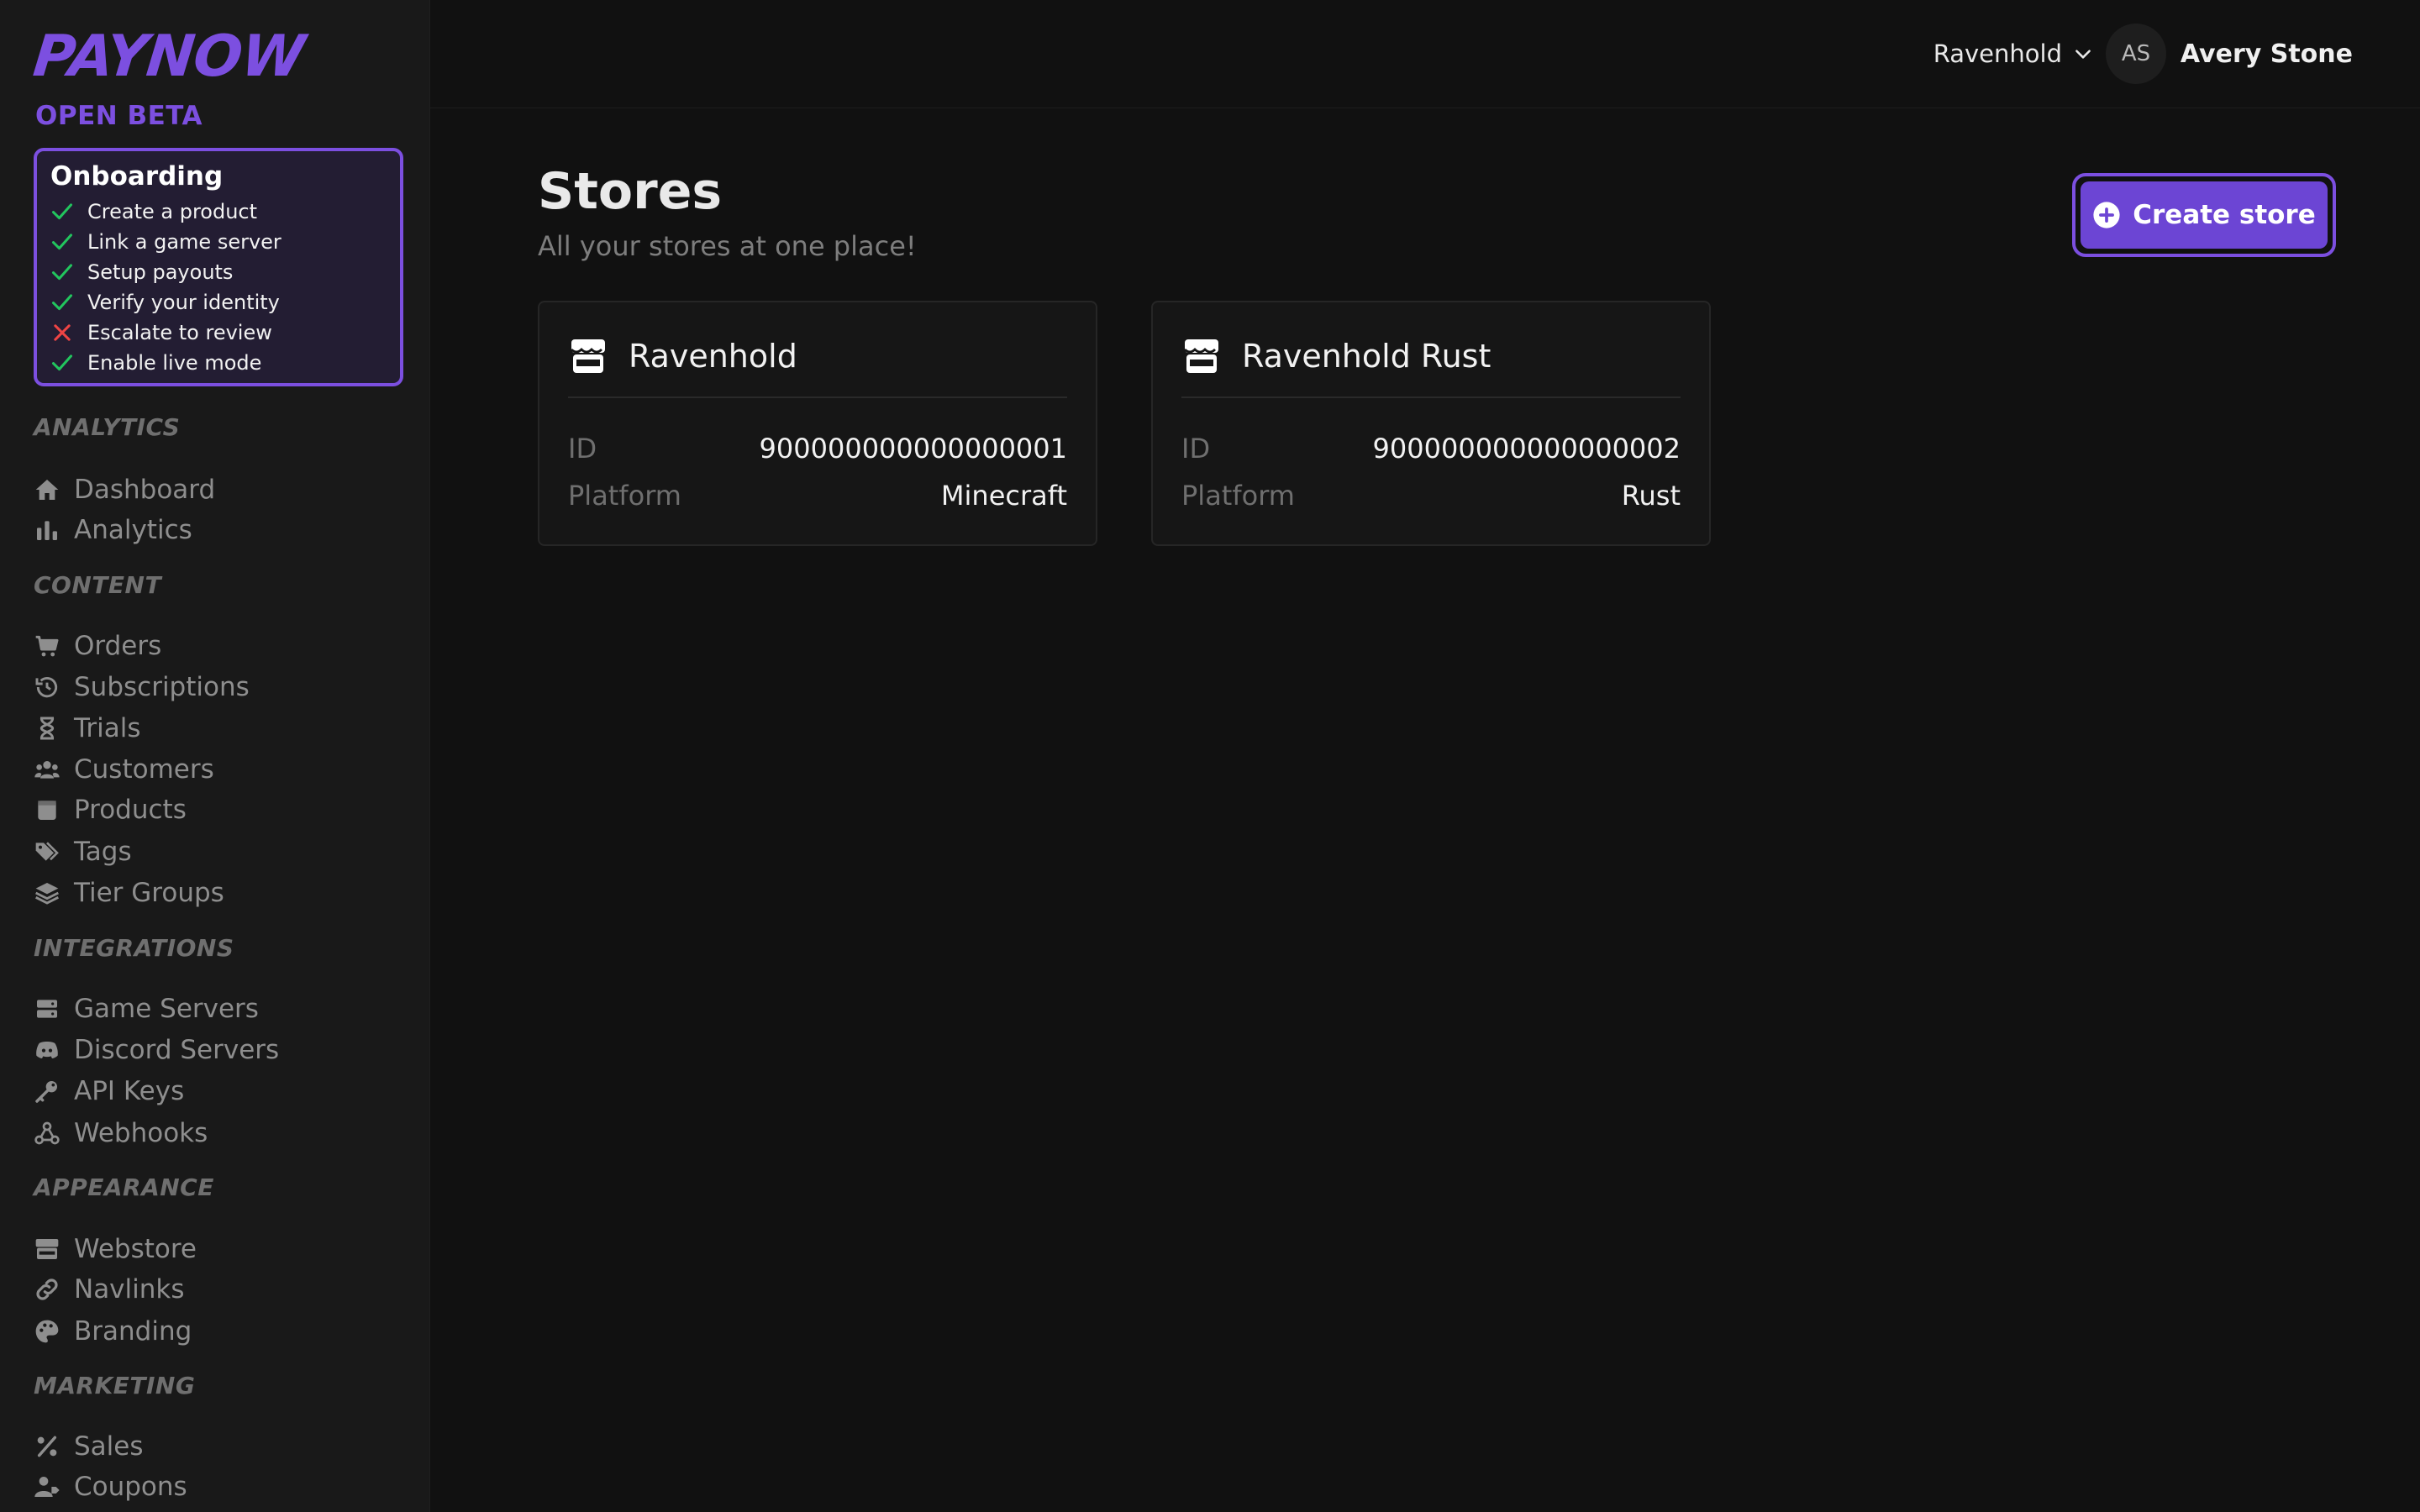  What do you see at coordinates (713, 356) in the screenshot?
I see `store-name: Ravenhold` at bounding box center [713, 356].